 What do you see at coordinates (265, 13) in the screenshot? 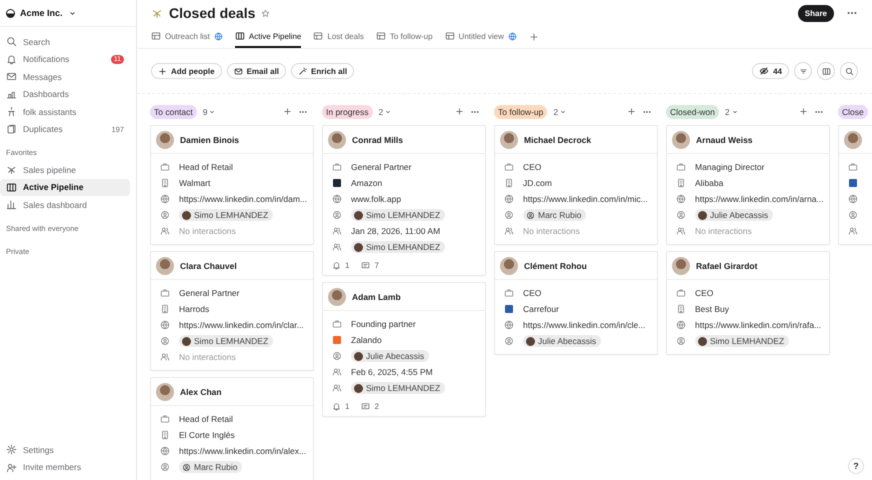
I see `favorite-star` at bounding box center [265, 13].